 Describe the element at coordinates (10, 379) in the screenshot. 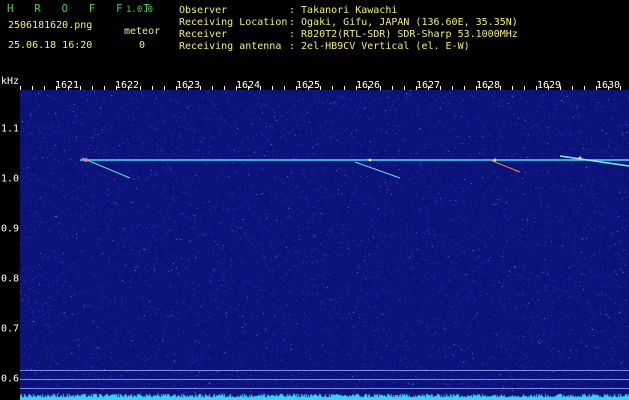

I see `y-tick-label: 0.6` at that location.